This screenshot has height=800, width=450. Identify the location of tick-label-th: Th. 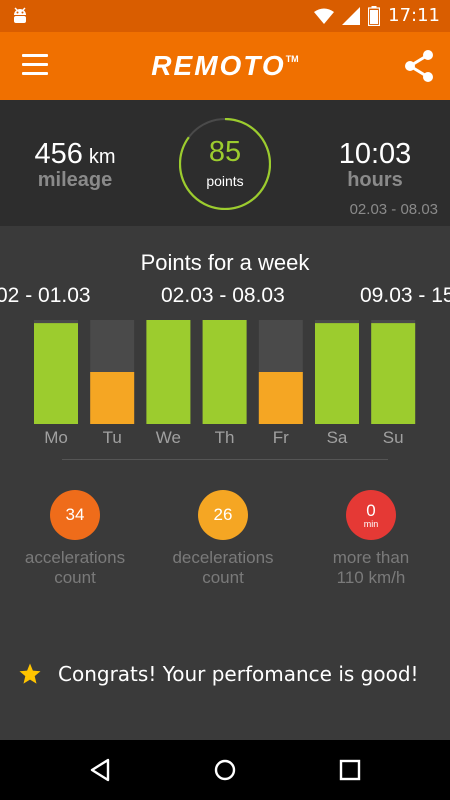
(224, 437).